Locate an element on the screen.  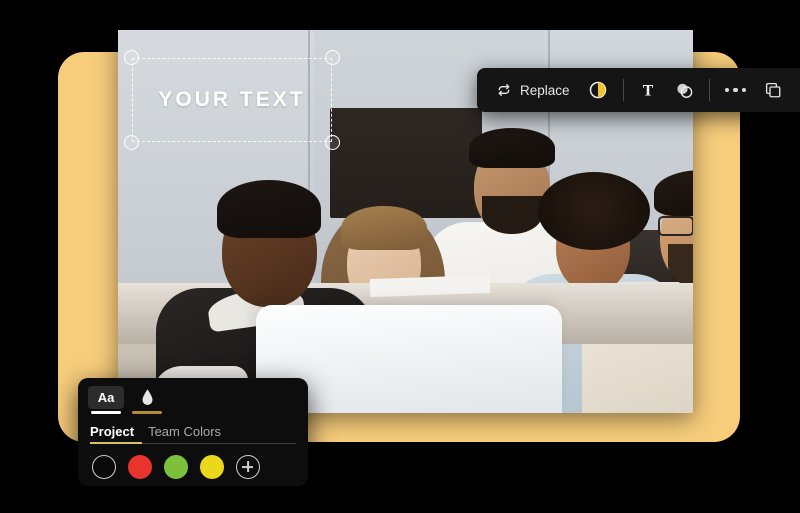
text-element-selection: YOUR TEXT is located at coordinates (232, 100).